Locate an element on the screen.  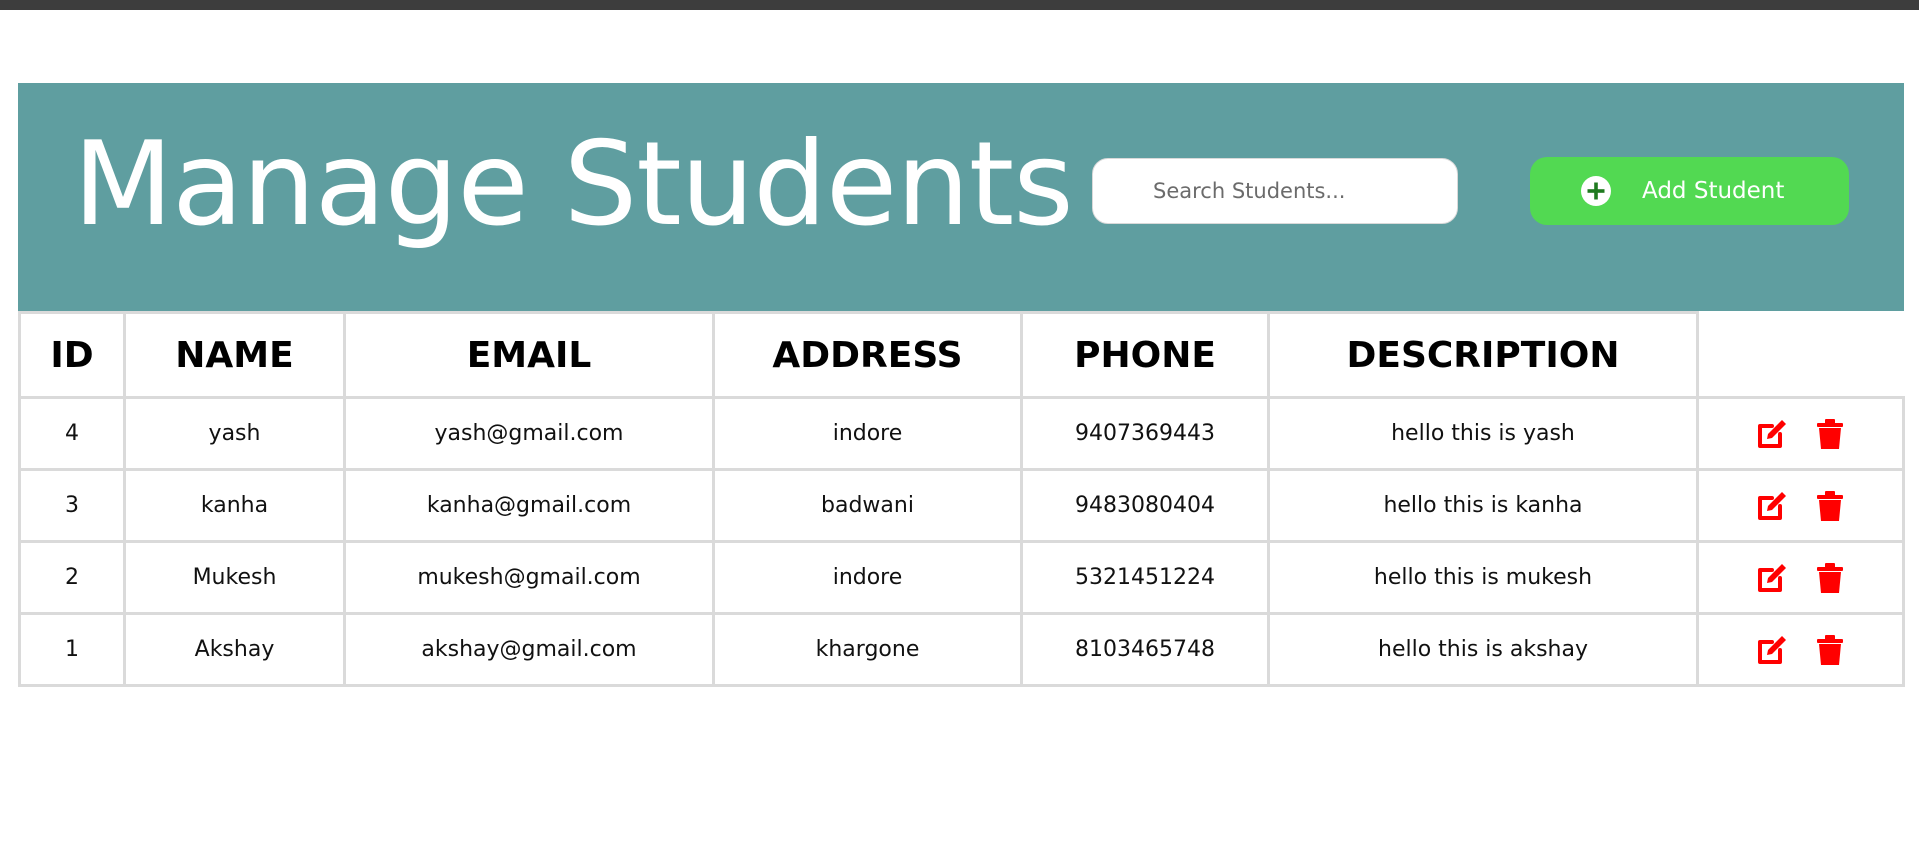
column-header-description: DESCRIPTION is located at coordinates (1483, 355).